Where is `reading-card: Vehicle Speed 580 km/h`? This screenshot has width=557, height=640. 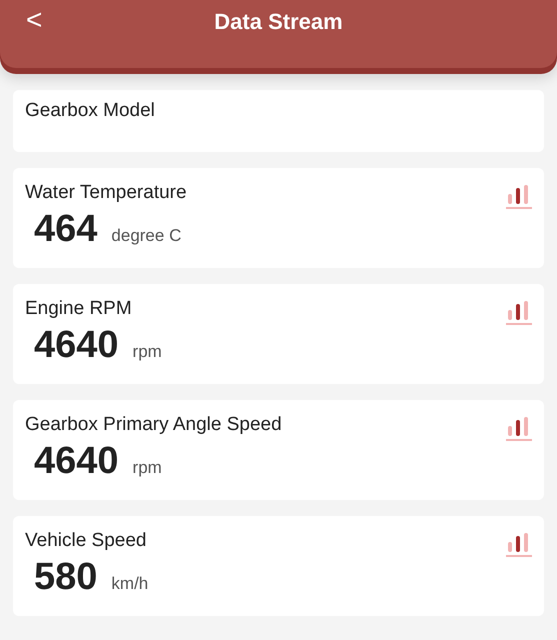 reading-card: Vehicle Speed 580 km/h is located at coordinates (278, 566).